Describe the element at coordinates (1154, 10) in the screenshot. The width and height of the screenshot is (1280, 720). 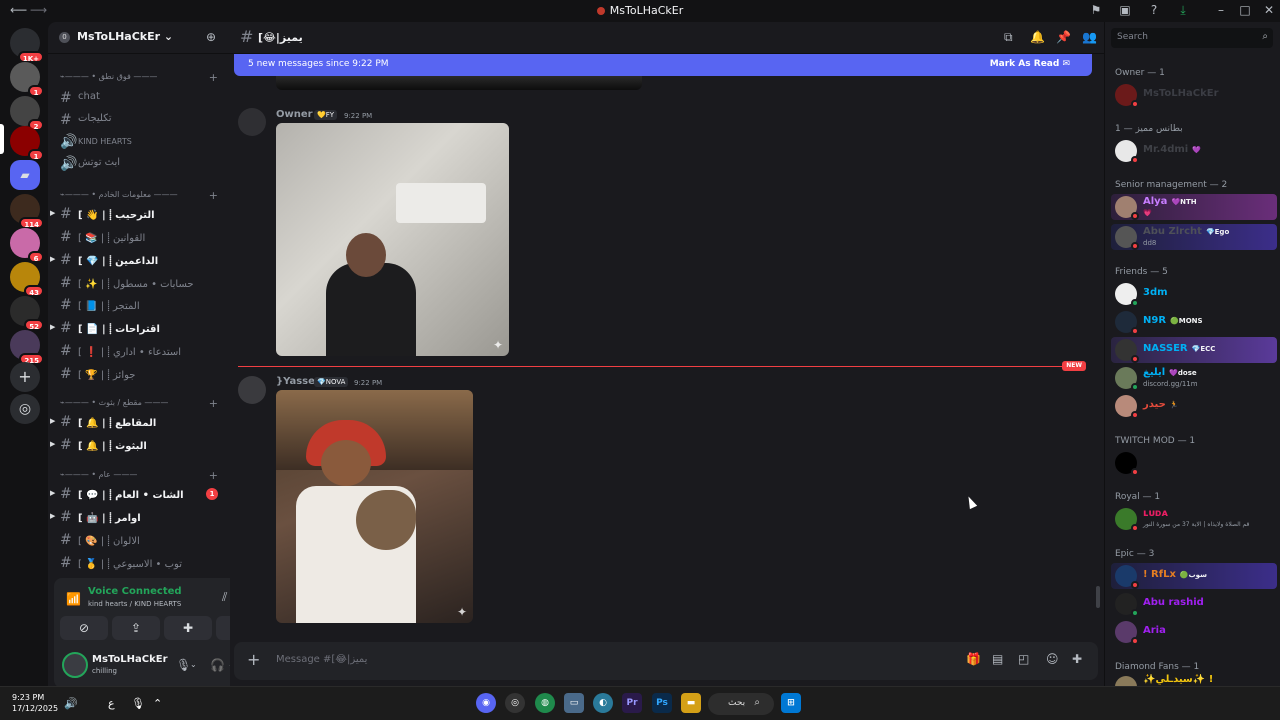
I see `help-icon: ?` at that location.